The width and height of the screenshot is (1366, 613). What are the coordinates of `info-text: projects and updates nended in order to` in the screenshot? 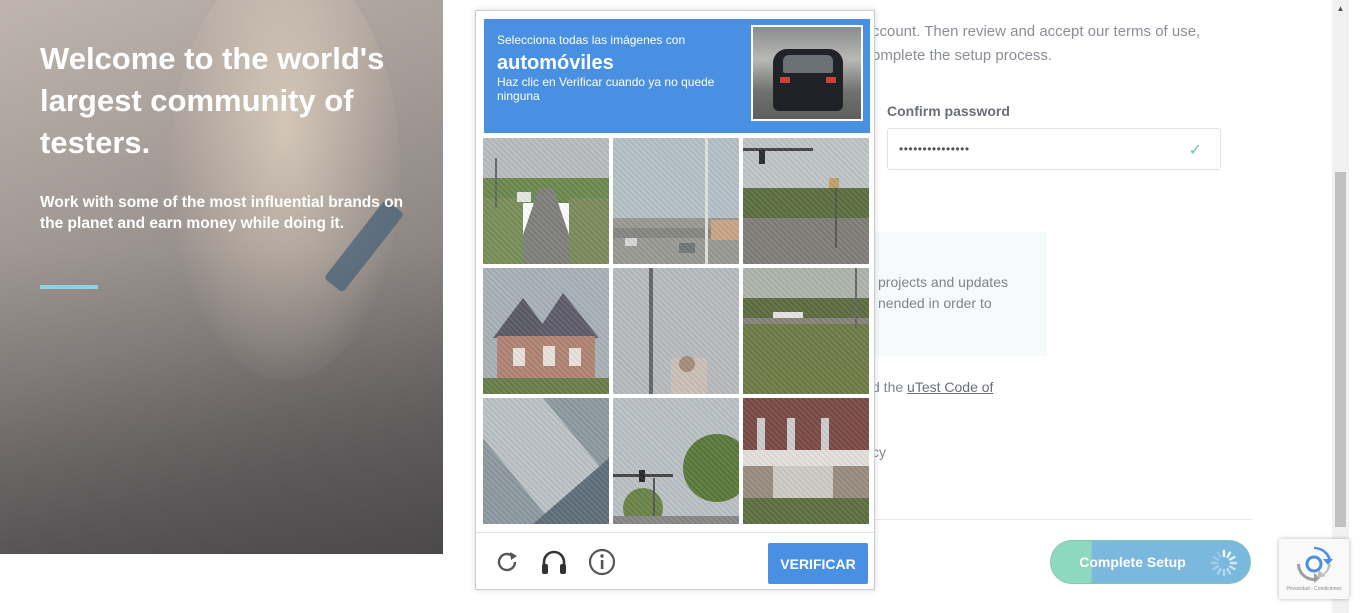 It's located at (943, 292).